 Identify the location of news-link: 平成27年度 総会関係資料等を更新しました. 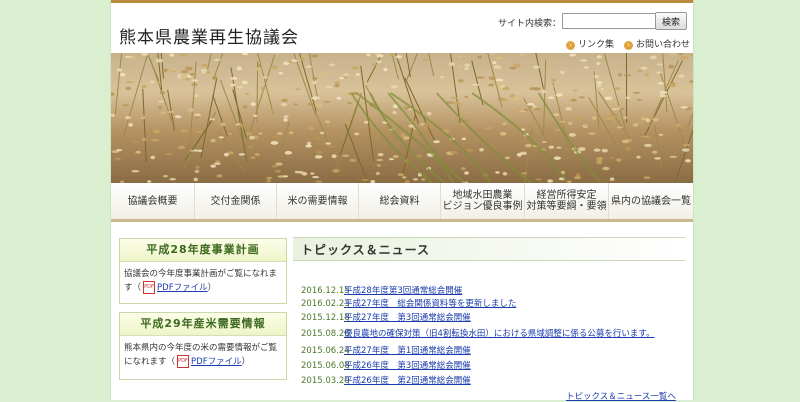
(430, 304).